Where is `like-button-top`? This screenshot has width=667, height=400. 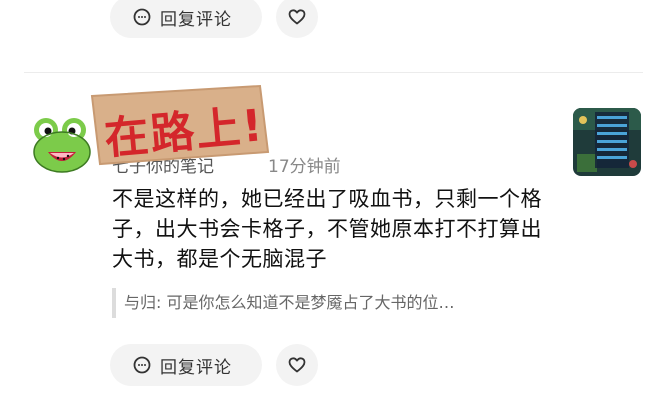 like-button-top is located at coordinates (297, 19).